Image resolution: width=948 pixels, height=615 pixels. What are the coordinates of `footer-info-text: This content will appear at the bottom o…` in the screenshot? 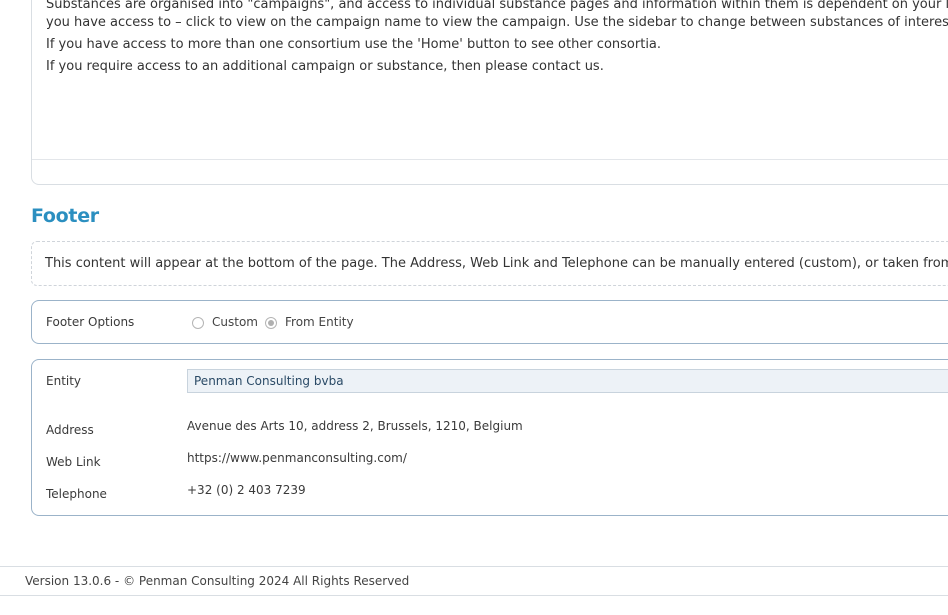 It's located at (496, 263).